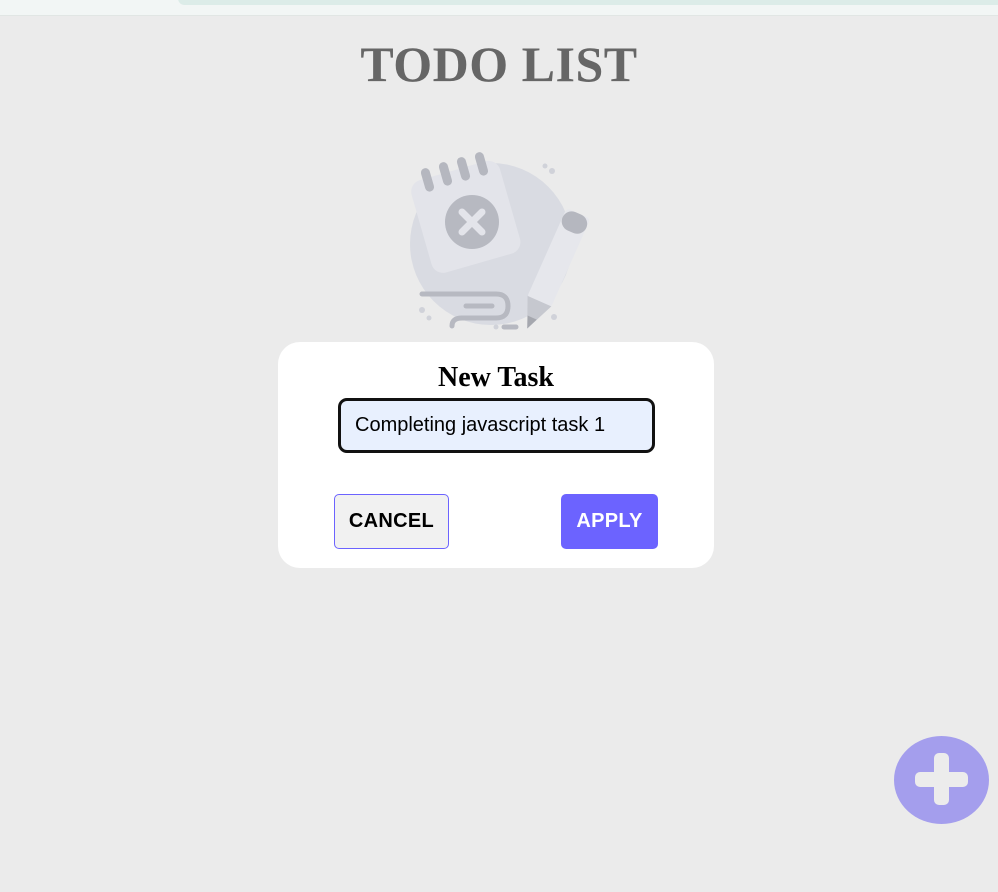 This screenshot has width=998, height=892. Describe the element at coordinates (500, 241) in the screenshot. I see `empty-notepad-illustration` at that location.